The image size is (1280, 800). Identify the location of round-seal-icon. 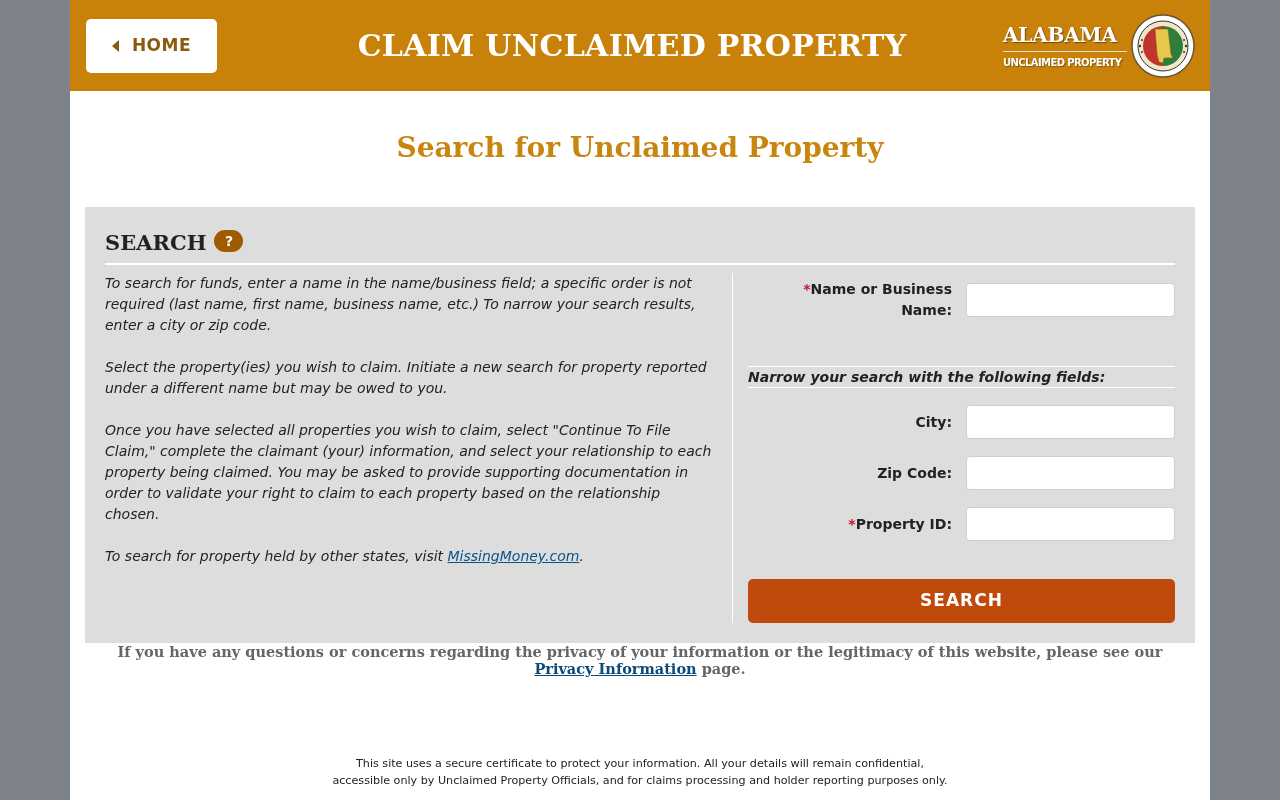
(1163, 45).